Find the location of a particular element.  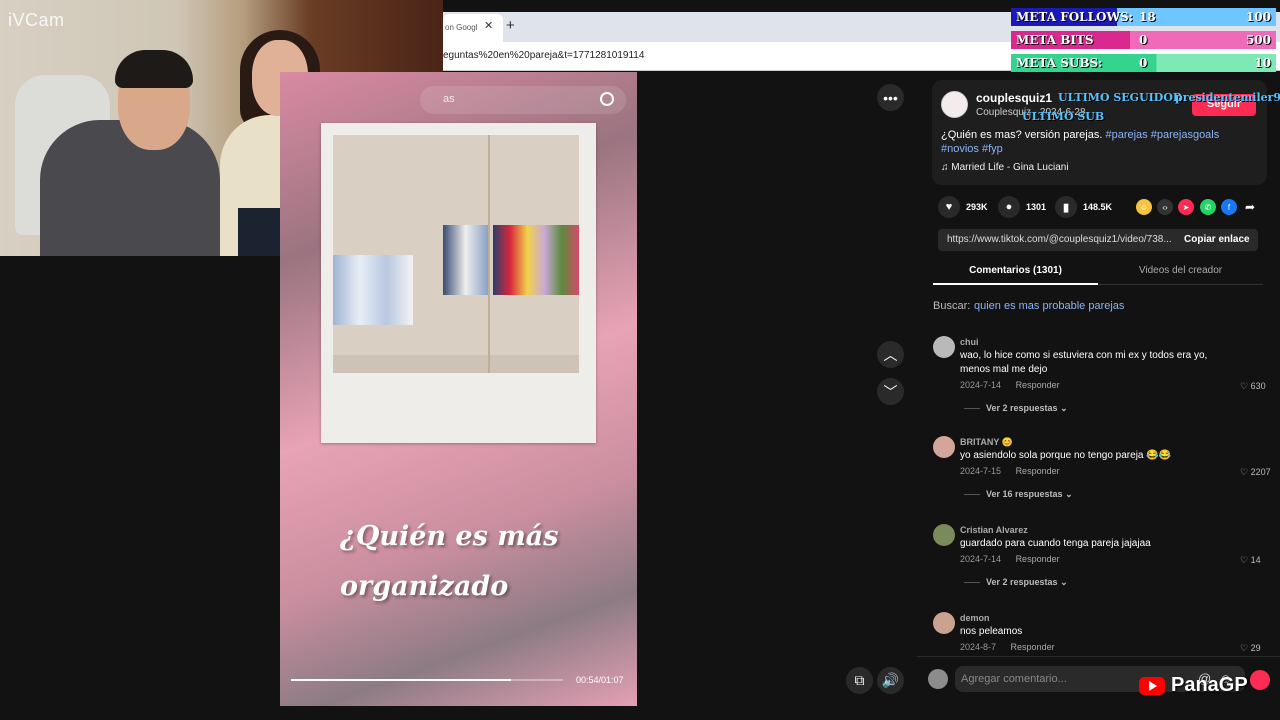

meta-subs-bar: META SUBS: 0 10 is located at coordinates (1143, 63).